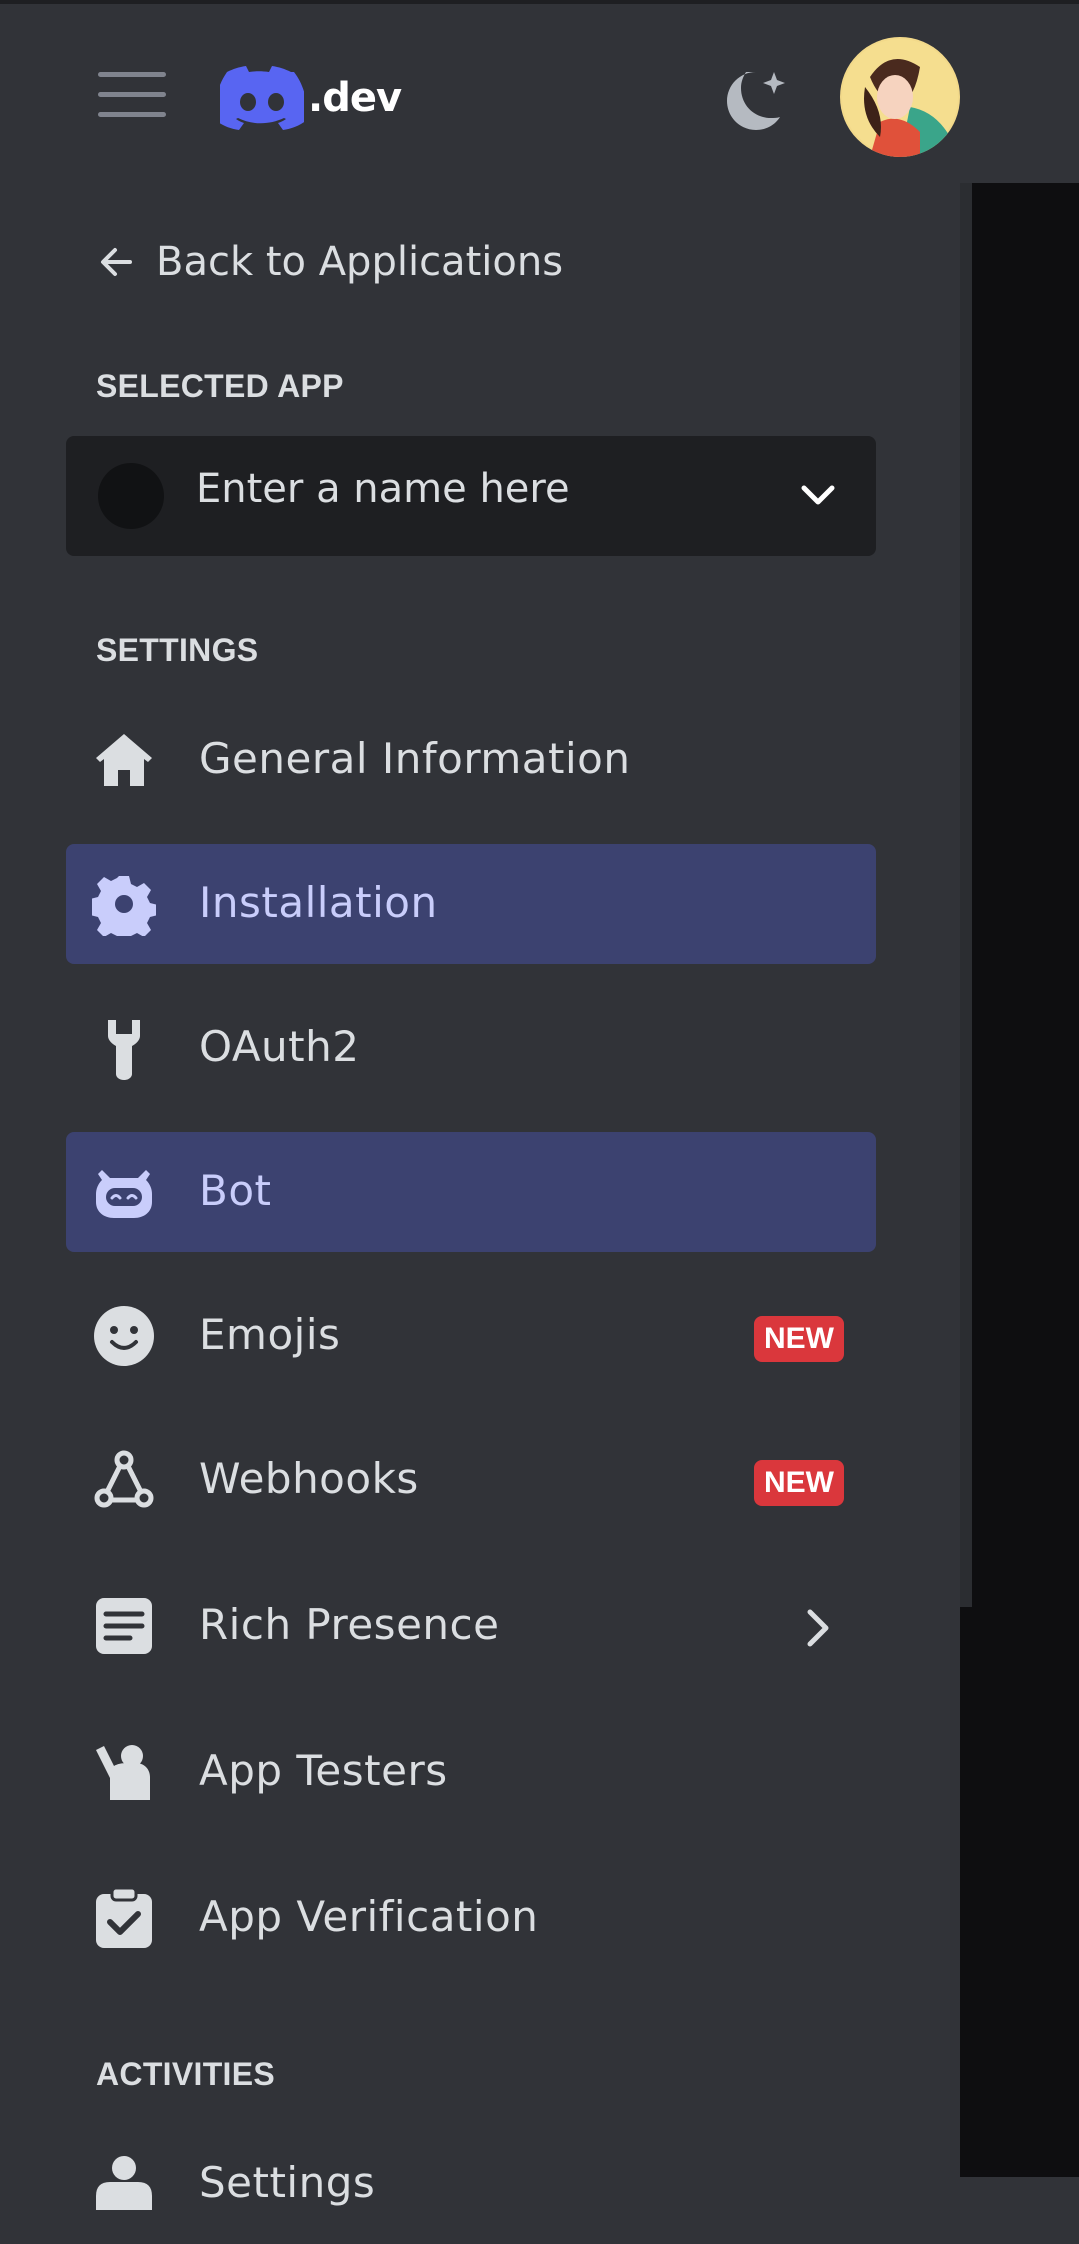 The image size is (1079, 2244). What do you see at coordinates (818, 1628) in the screenshot?
I see `chevron-right-icon` at bounding box center [818, 1628].